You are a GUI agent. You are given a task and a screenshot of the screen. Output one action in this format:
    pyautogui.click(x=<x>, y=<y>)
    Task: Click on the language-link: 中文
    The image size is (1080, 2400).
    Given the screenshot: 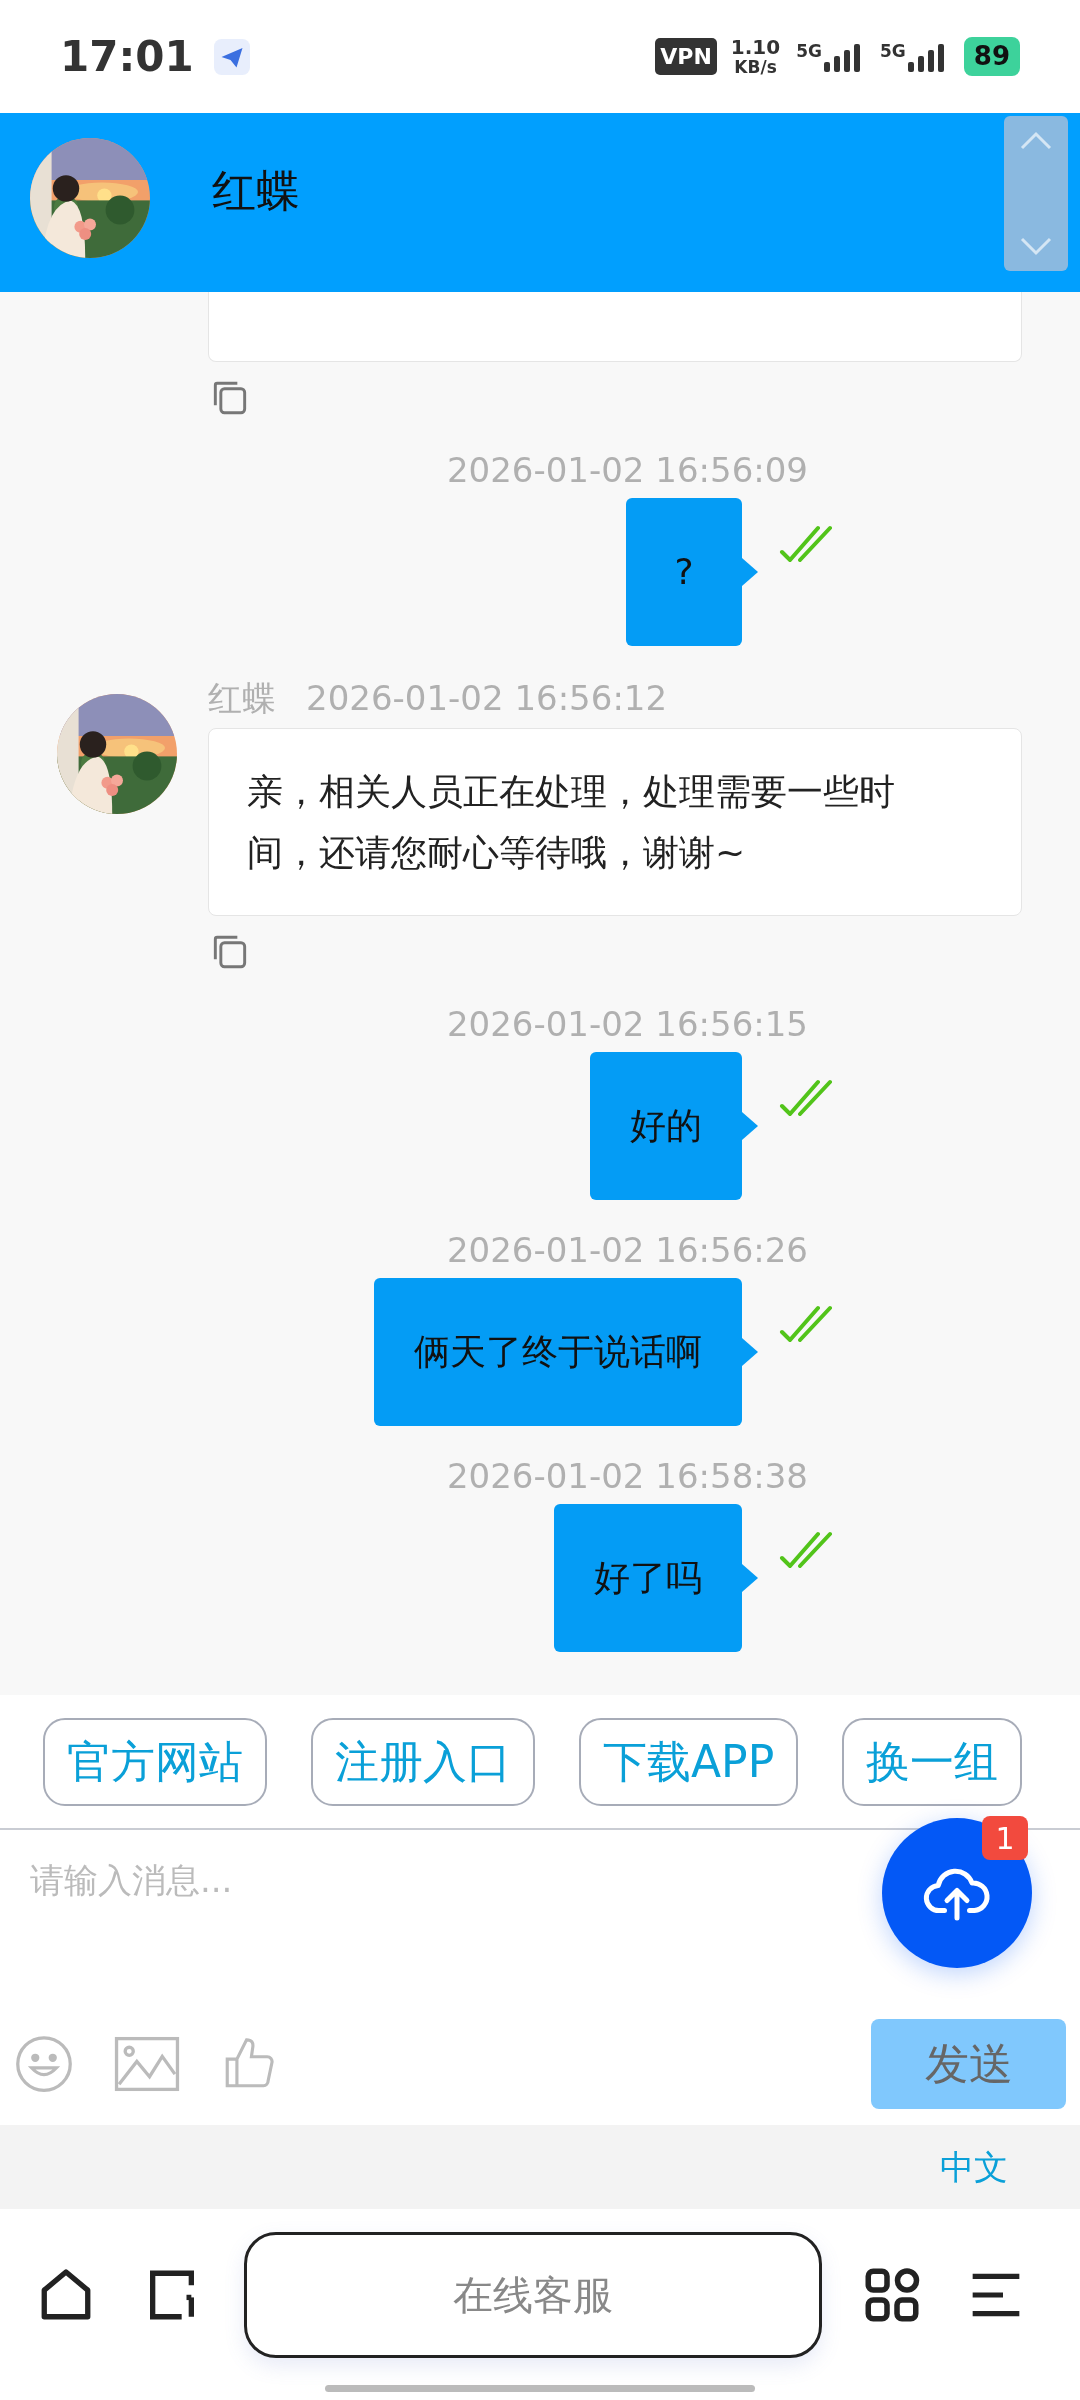 What is the action you would take?
    pyautogui.click(x=974, y=2167)
    